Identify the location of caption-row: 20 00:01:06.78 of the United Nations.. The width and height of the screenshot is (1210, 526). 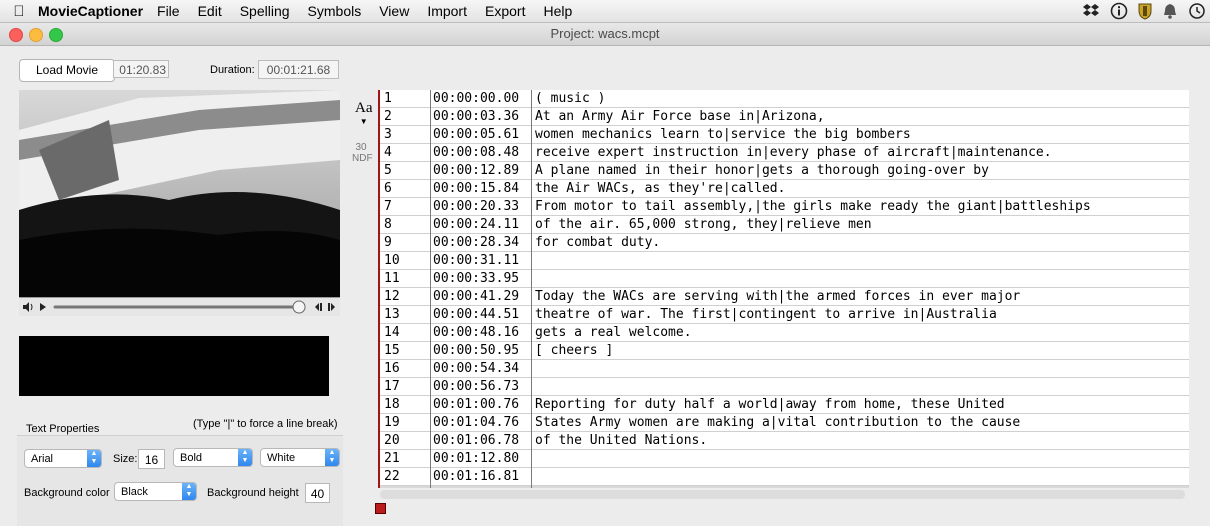
(784, 441).